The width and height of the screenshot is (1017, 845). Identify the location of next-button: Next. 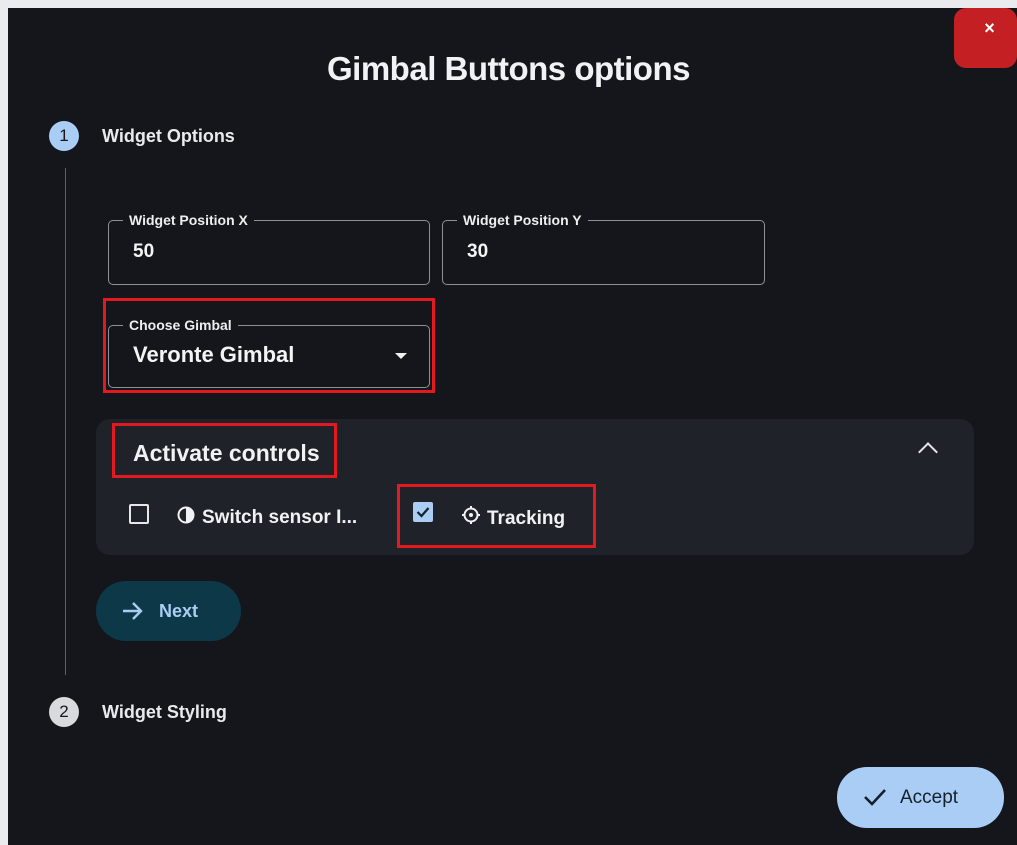
(168, 611).